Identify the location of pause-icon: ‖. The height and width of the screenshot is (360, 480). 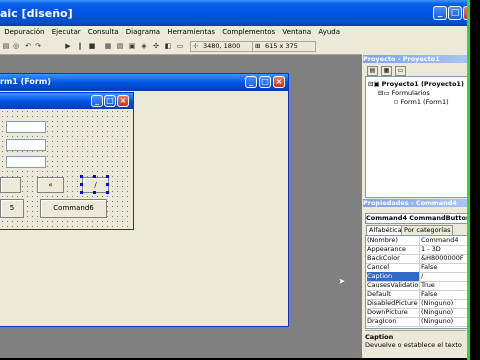
(80, 46).